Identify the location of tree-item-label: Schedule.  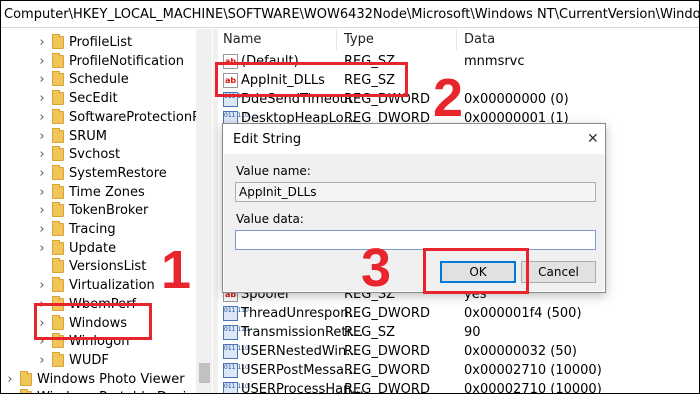
(99, 80).